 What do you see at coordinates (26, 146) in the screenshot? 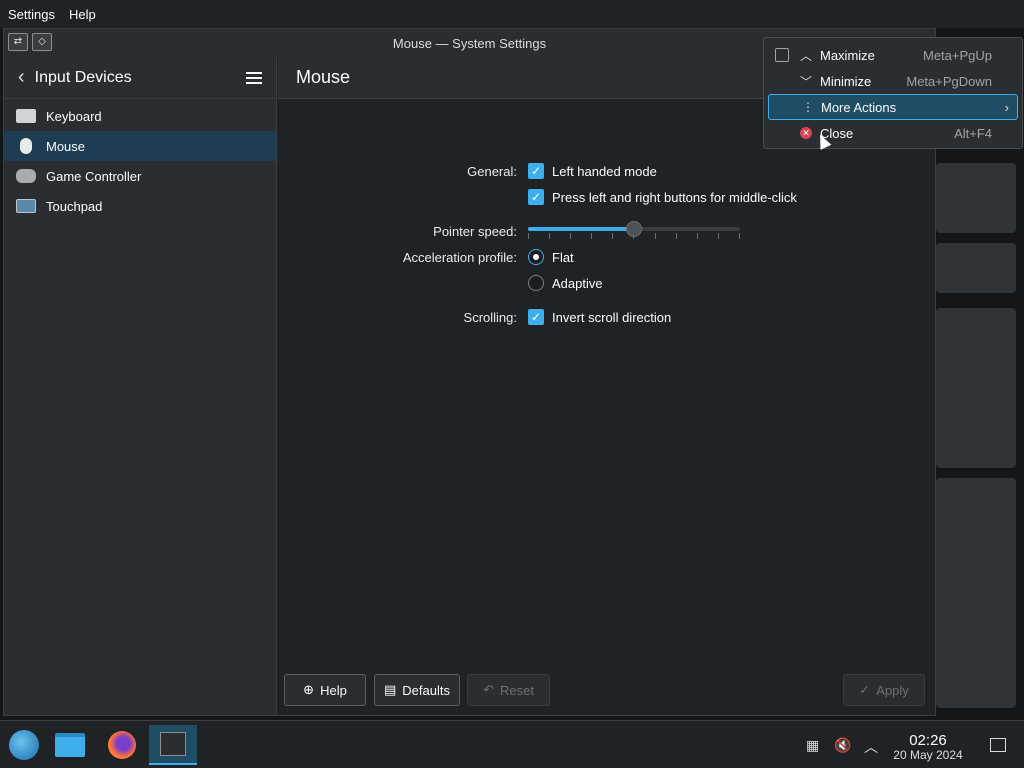
I see `mouse-icon` at bounding box center [26, 146].